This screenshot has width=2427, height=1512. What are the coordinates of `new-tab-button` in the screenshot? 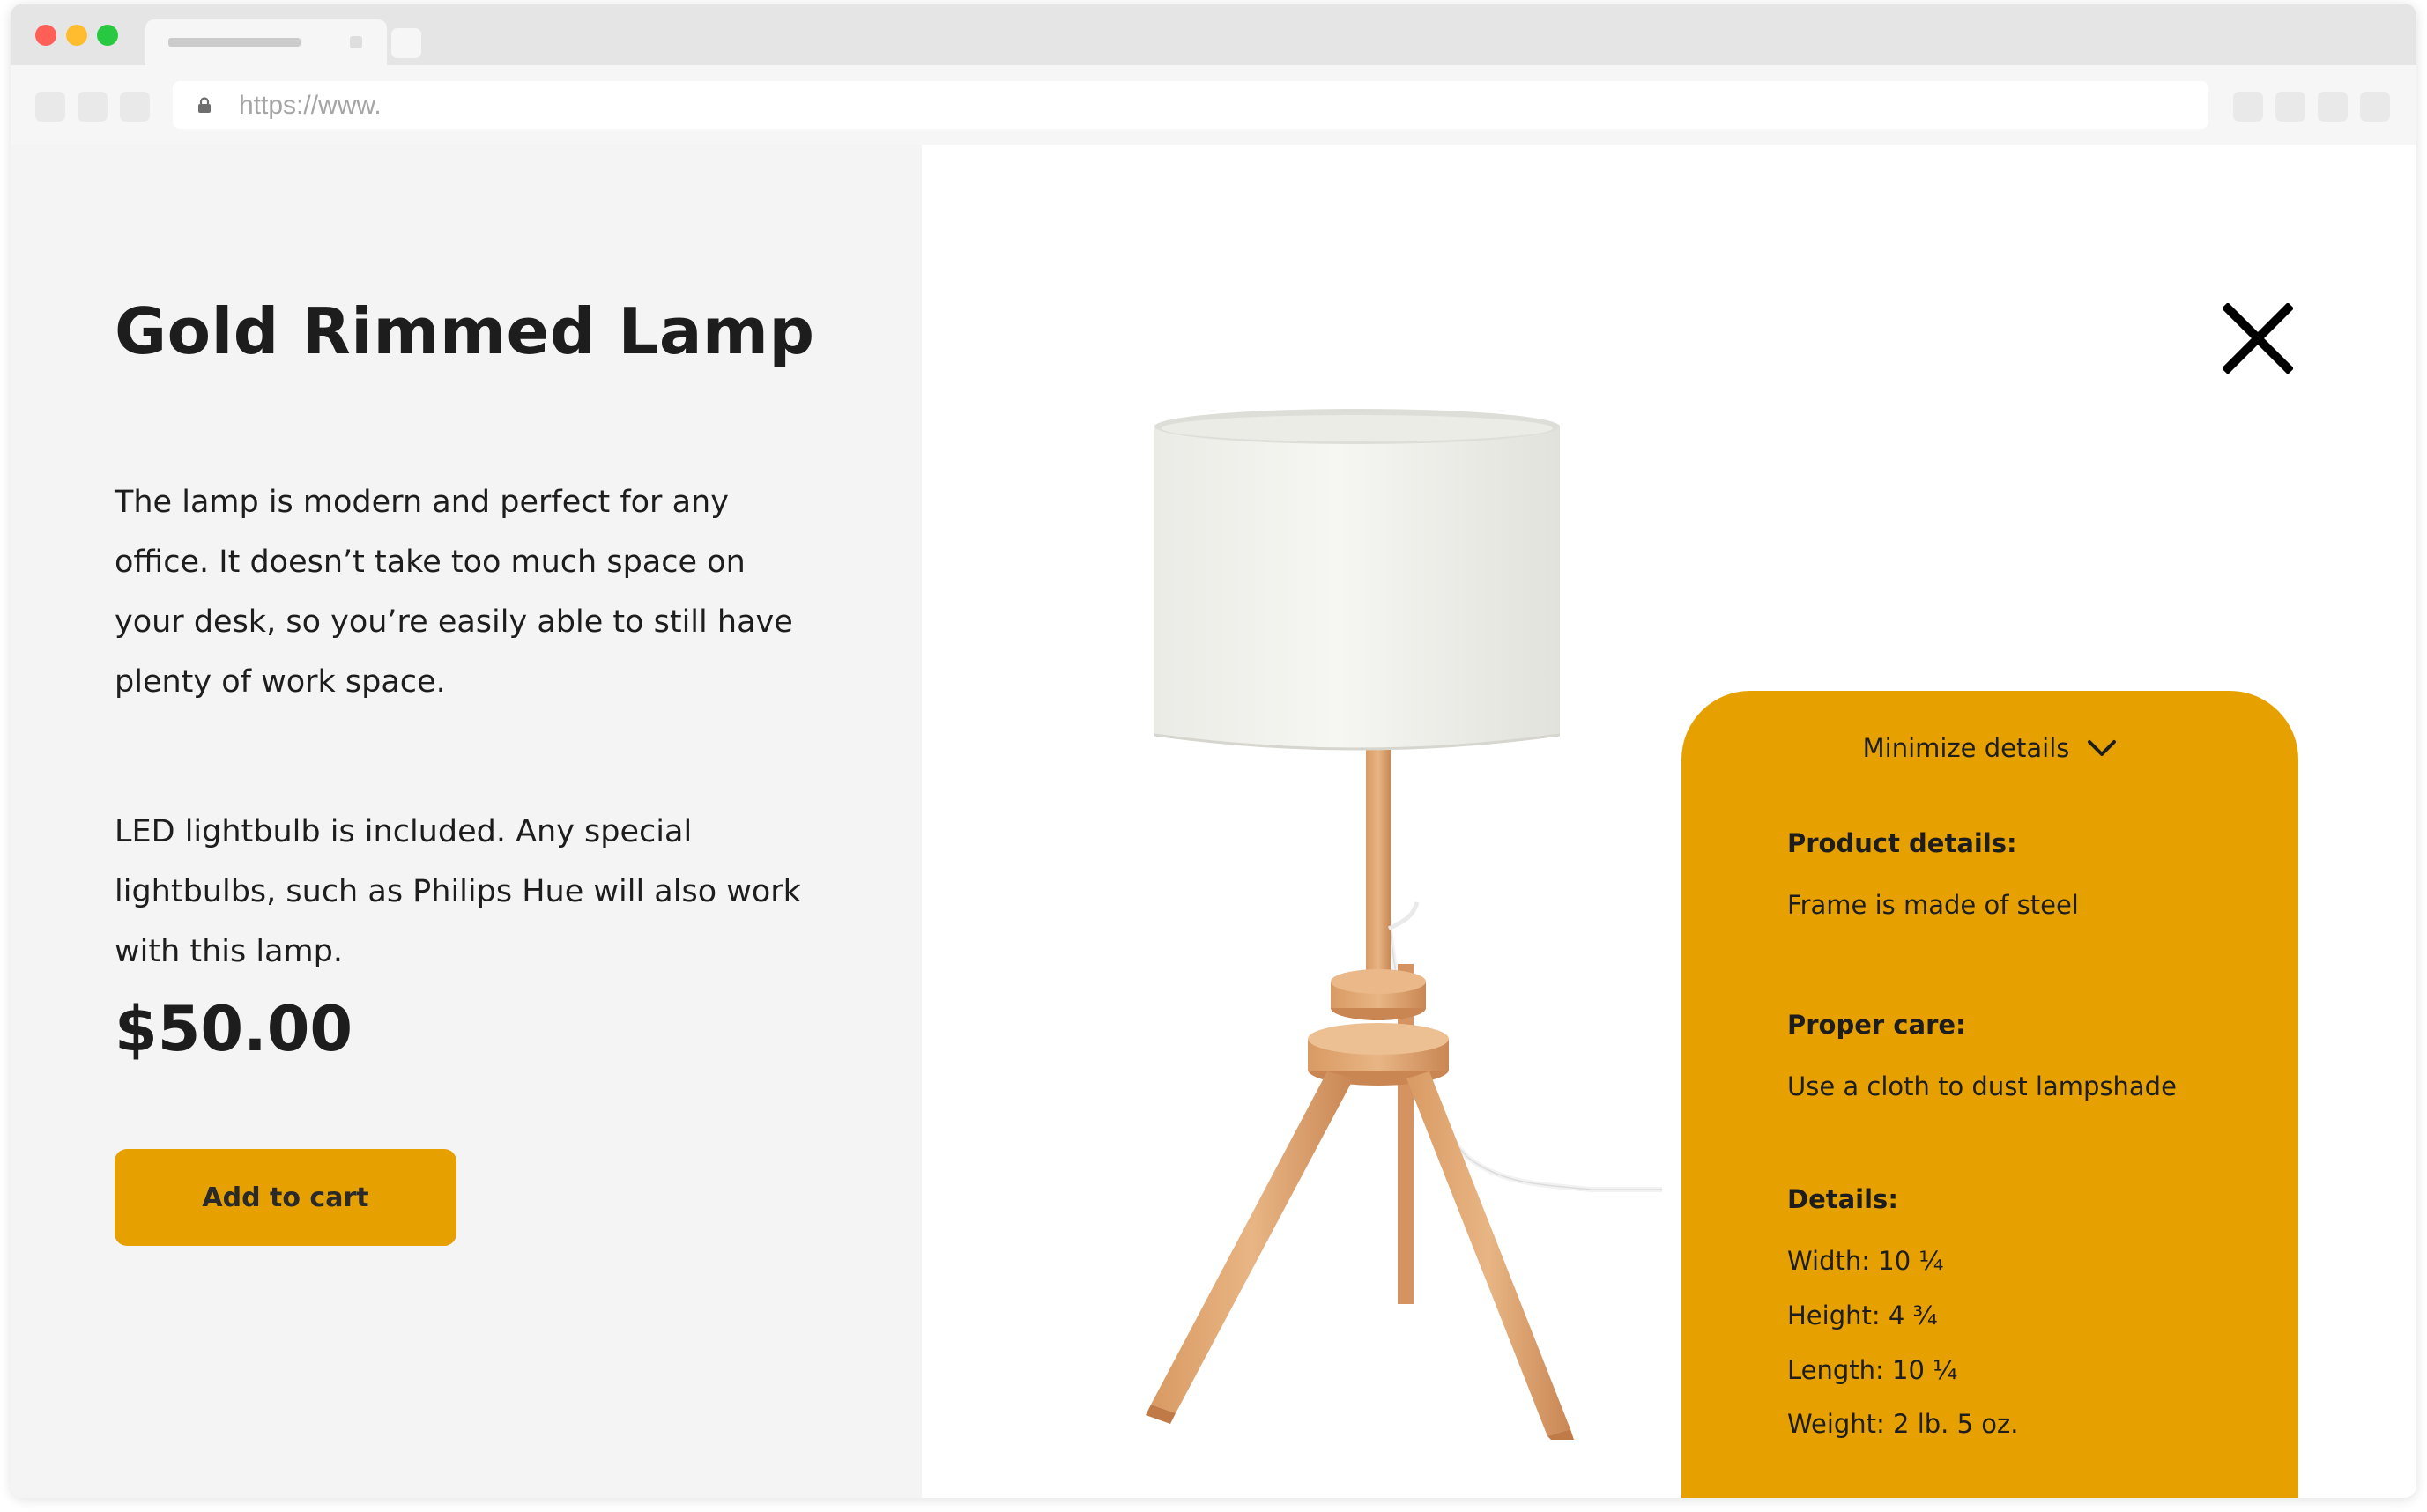 It's located at (406, 43).